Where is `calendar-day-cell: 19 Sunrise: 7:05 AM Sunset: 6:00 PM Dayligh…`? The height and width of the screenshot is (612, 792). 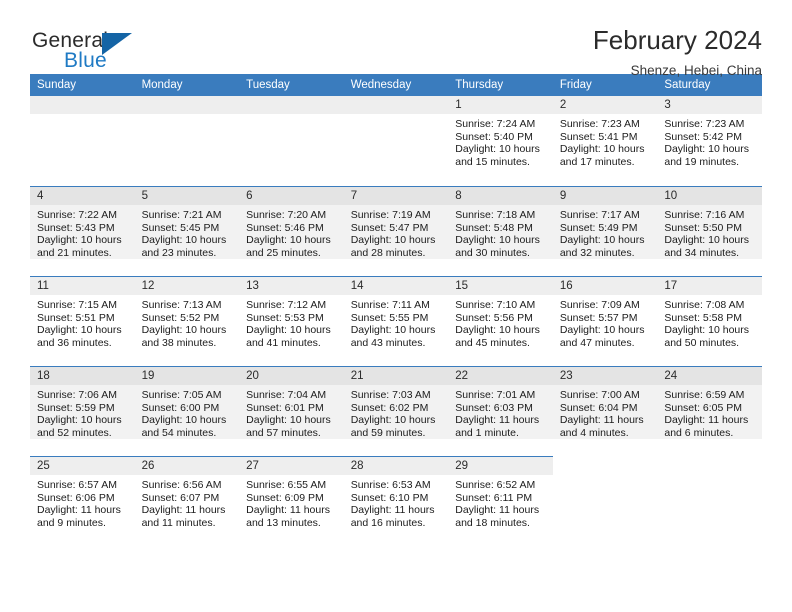
calendar-day-cell: 19 Sunrise: 7:05 AM Sunset: 6:00 PM Dayligh… is located at coordinates (187, 411).